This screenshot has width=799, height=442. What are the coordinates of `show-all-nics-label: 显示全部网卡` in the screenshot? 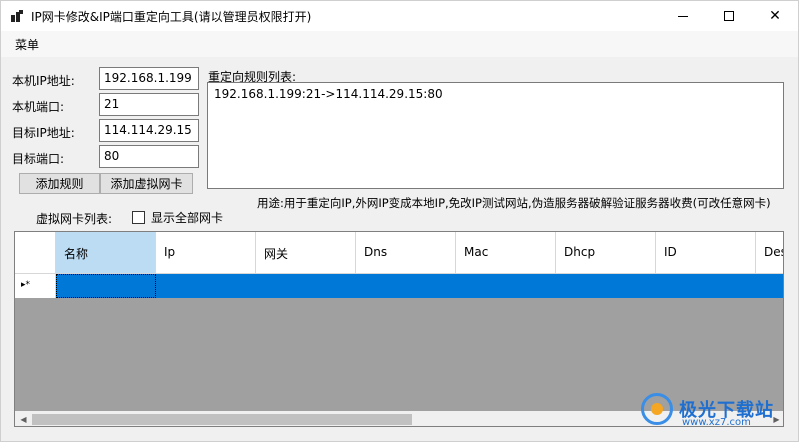 It's located at (187, 218).